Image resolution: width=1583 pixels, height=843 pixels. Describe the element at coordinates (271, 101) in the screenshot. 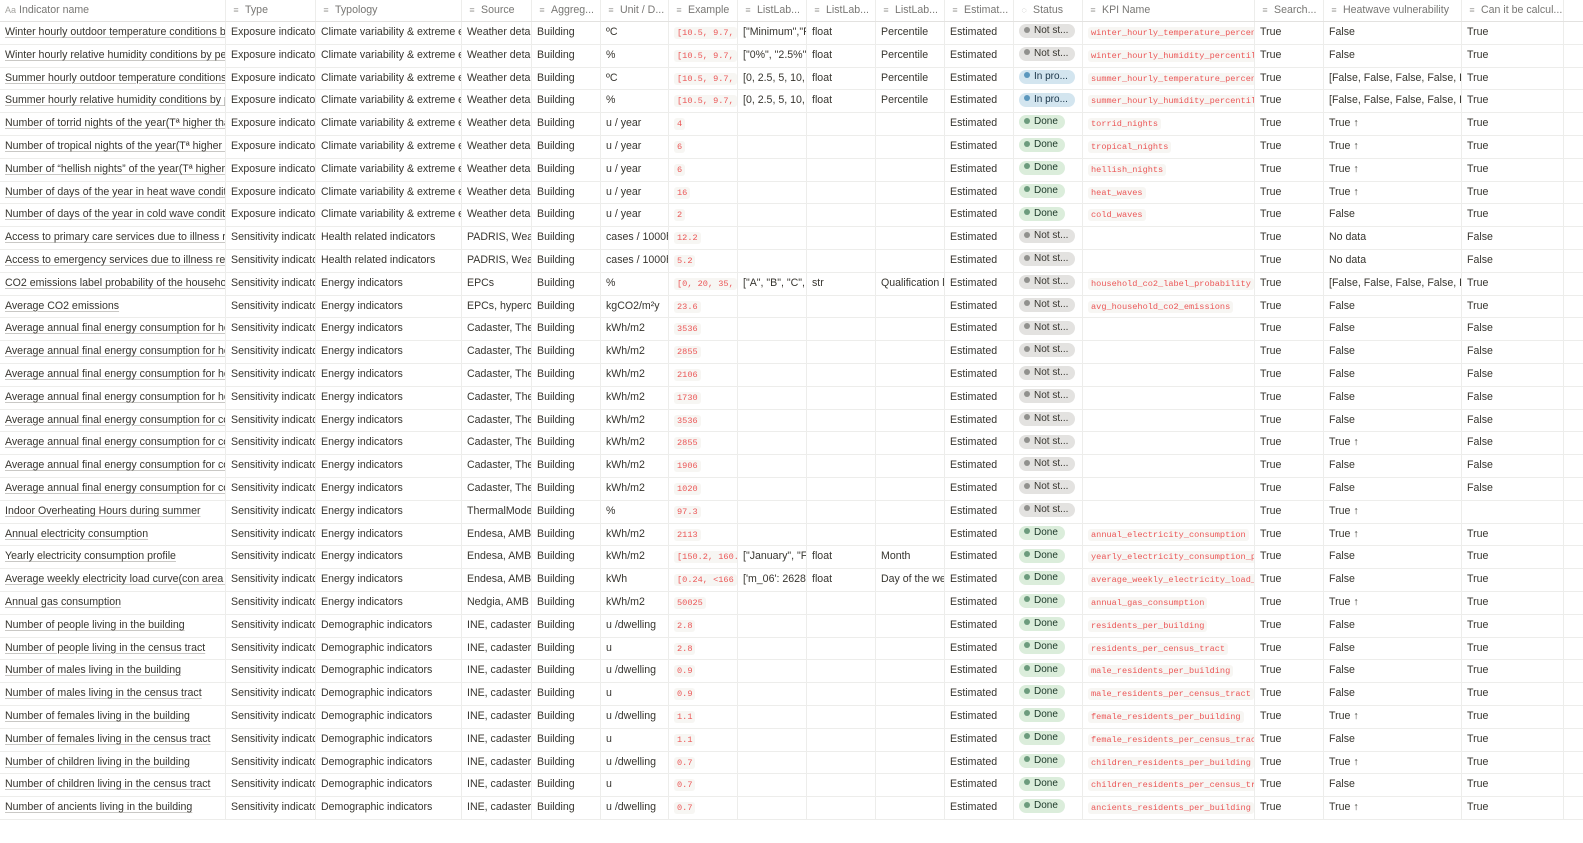

I see `cell-type: Exposure indicators` at that location.